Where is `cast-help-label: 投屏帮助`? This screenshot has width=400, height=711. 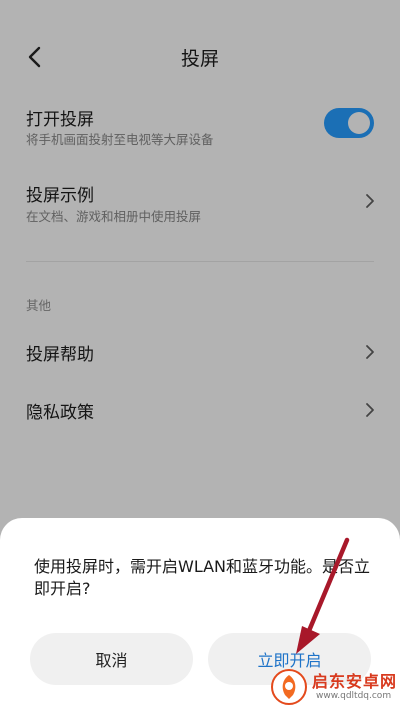
cast-help-label: 投屏帮助 is located at coordinates (60, 355).